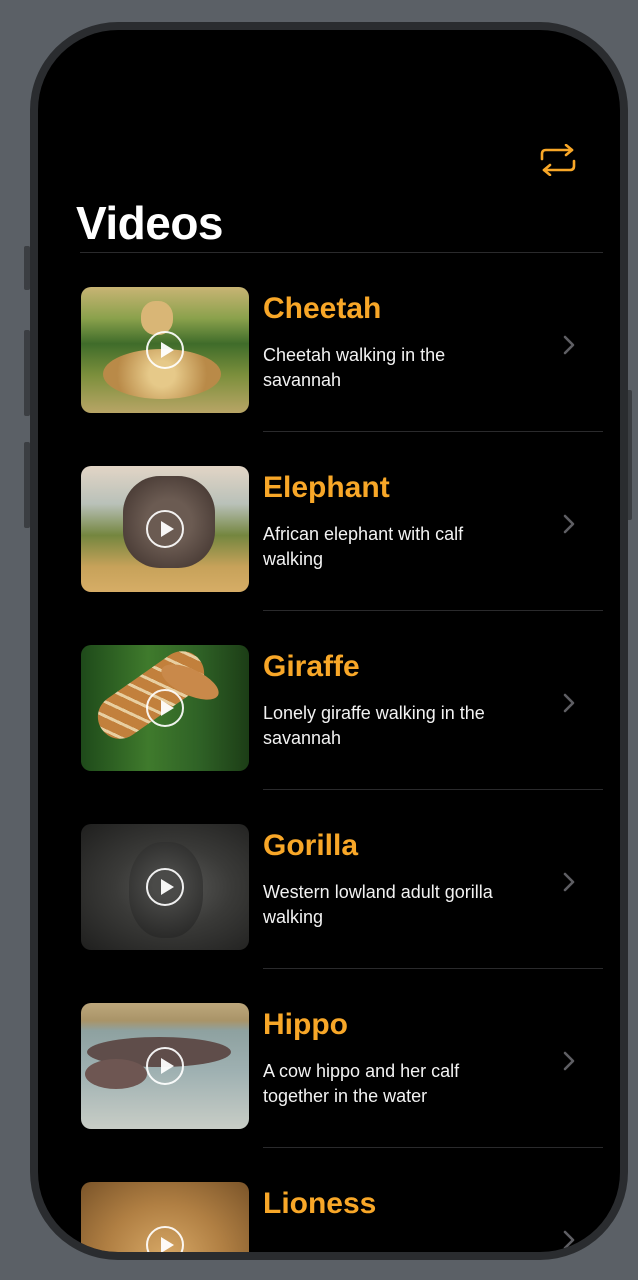 This screenshot has height=1280, width=638. What do you see at coordinates (320, 1203) in the screenshot?
I see `video-title: Lioness` at bounding box center [320, 1203].